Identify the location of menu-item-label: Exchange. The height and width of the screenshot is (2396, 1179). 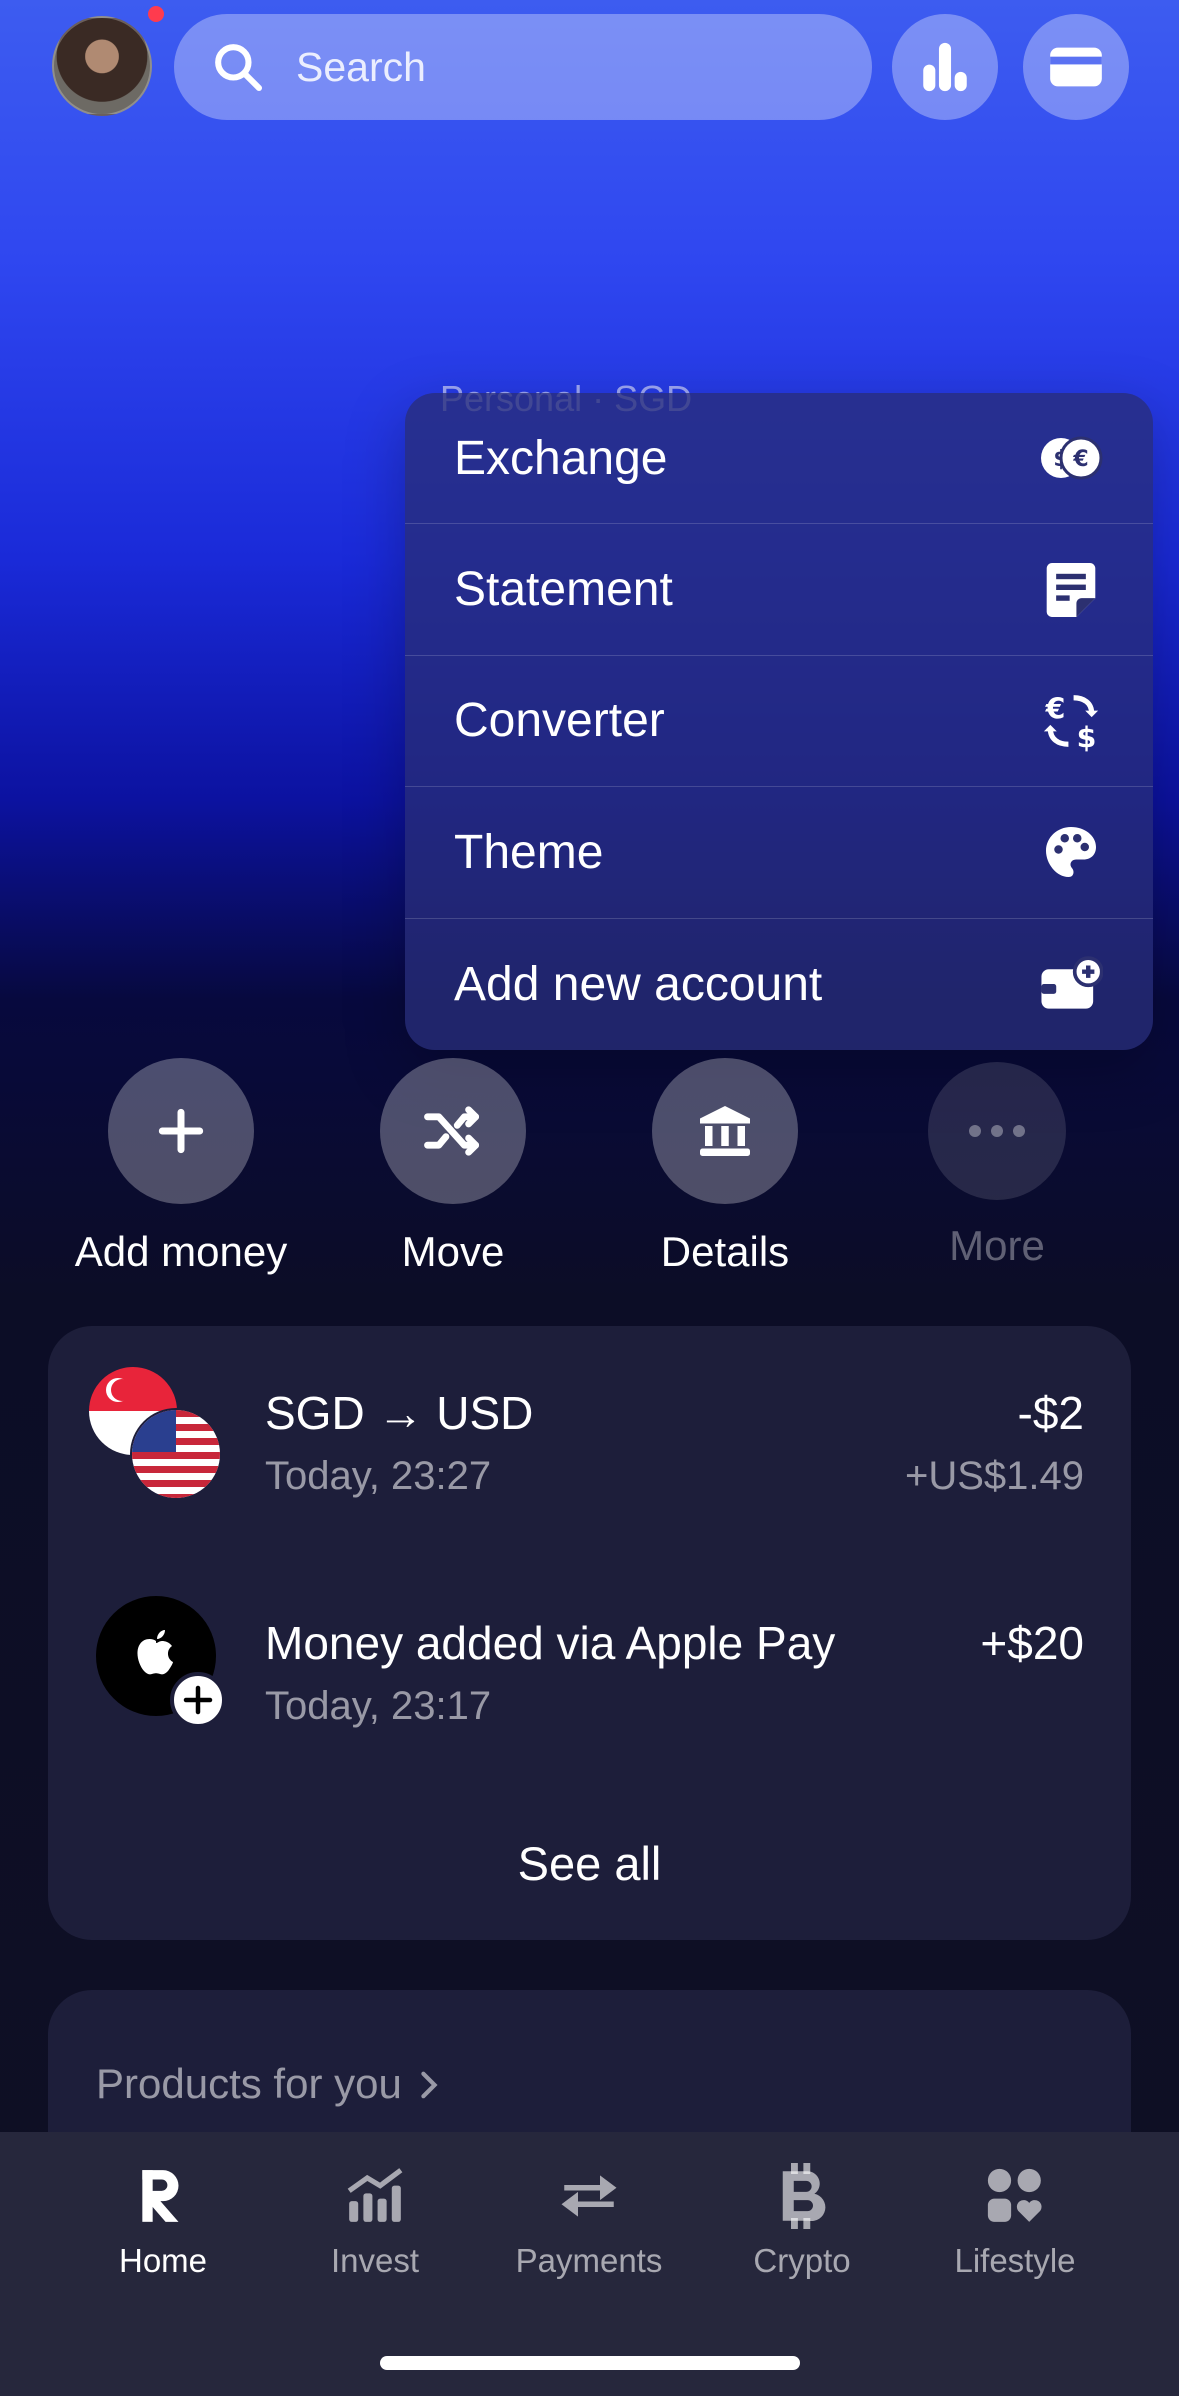
(561, 458).